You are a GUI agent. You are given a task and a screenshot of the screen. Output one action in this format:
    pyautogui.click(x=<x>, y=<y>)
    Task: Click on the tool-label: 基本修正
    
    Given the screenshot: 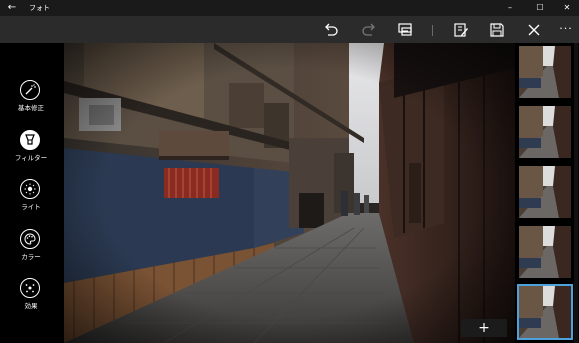 What is the action you would take?
    pyautogui.click(x=31, y=108)
    